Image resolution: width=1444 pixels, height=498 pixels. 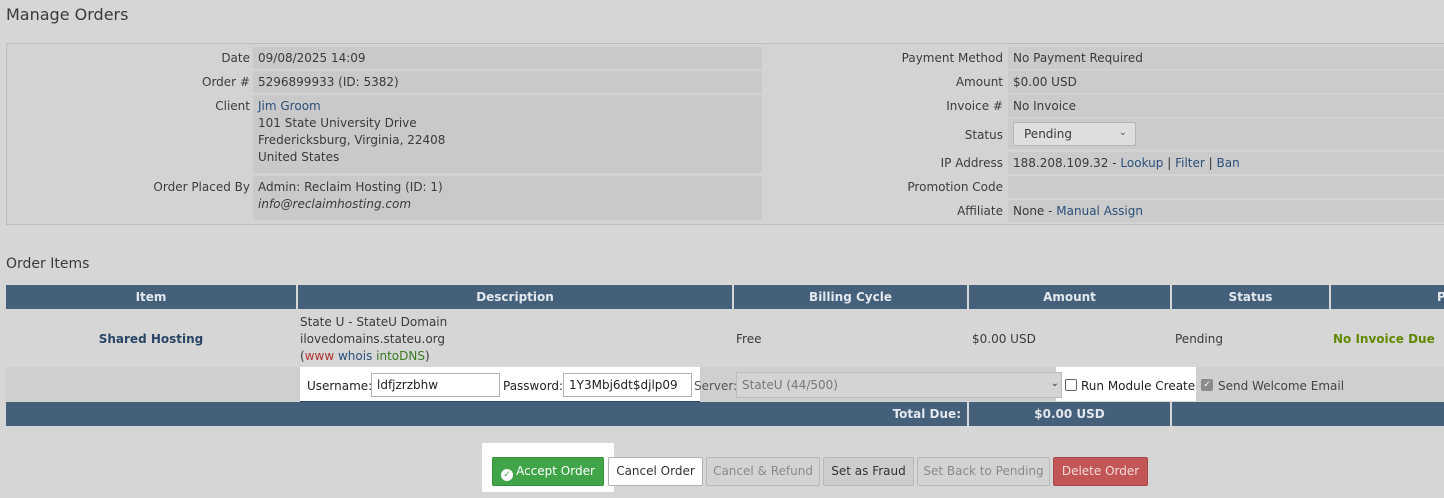 What do you see at coordinates (1226, 106) in the screenshot?
I see `invoice-value: No Invoice` at bounding box center [1226, 106].